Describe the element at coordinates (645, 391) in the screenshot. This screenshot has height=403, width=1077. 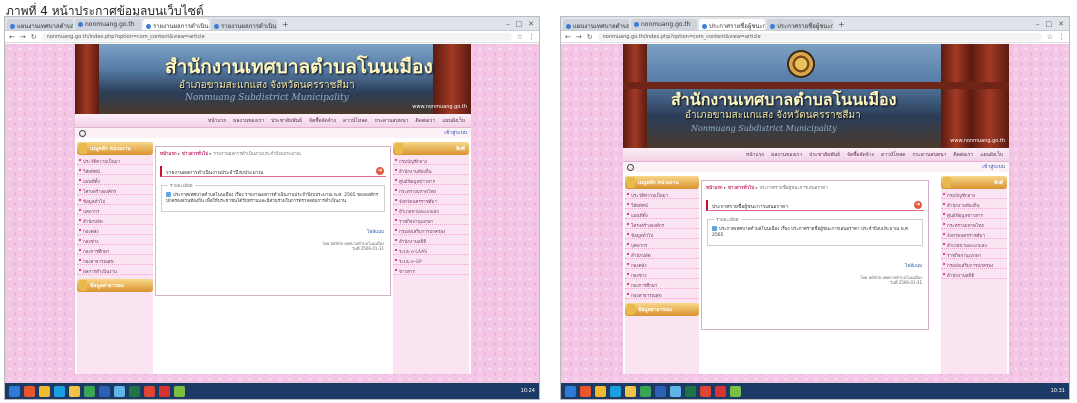
I see `app-icon` at that location.